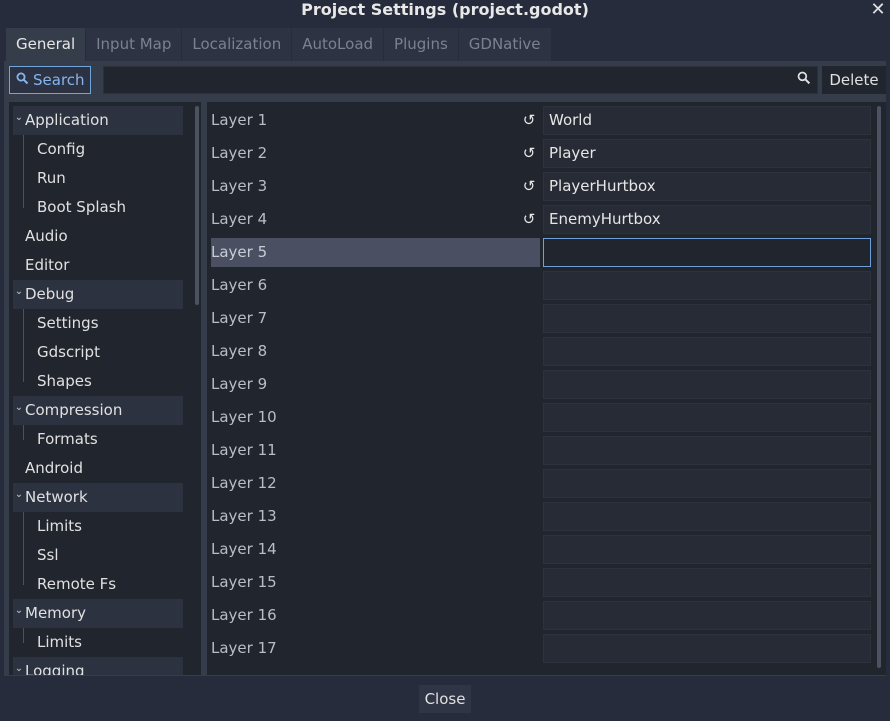 The image size is (890, 721). I want to click on layer-row: Layer 5, so click(541, 252).